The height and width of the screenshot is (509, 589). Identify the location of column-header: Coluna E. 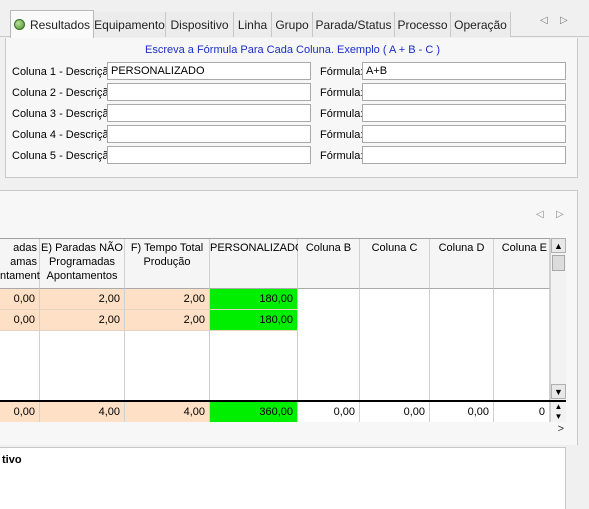
(522, 264).